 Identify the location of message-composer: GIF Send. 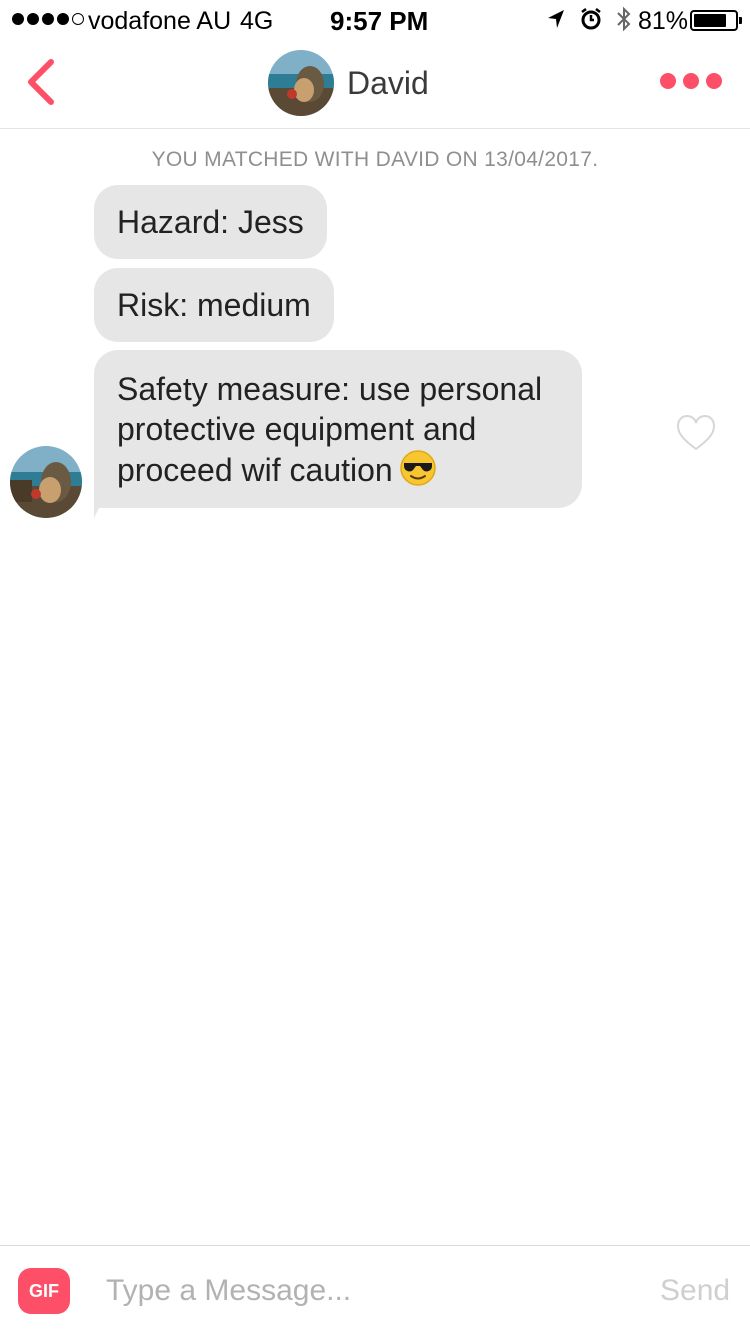
(375, 1290).